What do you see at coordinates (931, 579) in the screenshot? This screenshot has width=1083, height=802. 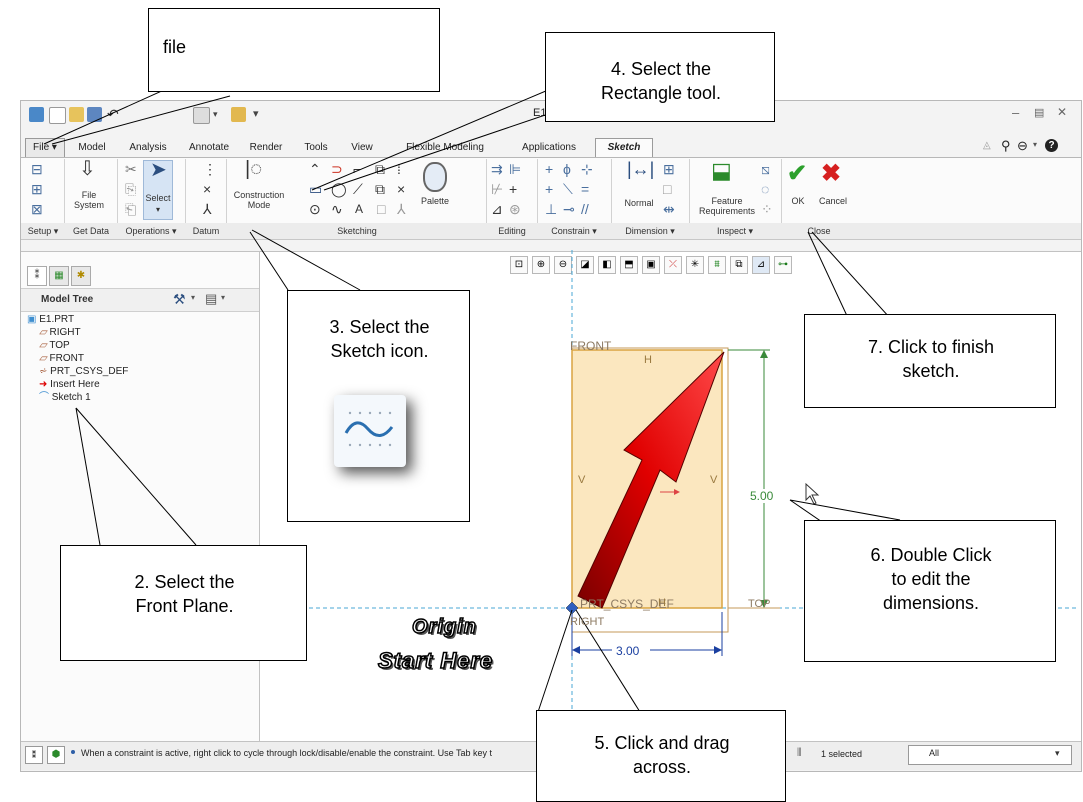 I see `callout-step-6-text: 6. Double Click to edit the dimensions.` at bounding box center [931, 579].